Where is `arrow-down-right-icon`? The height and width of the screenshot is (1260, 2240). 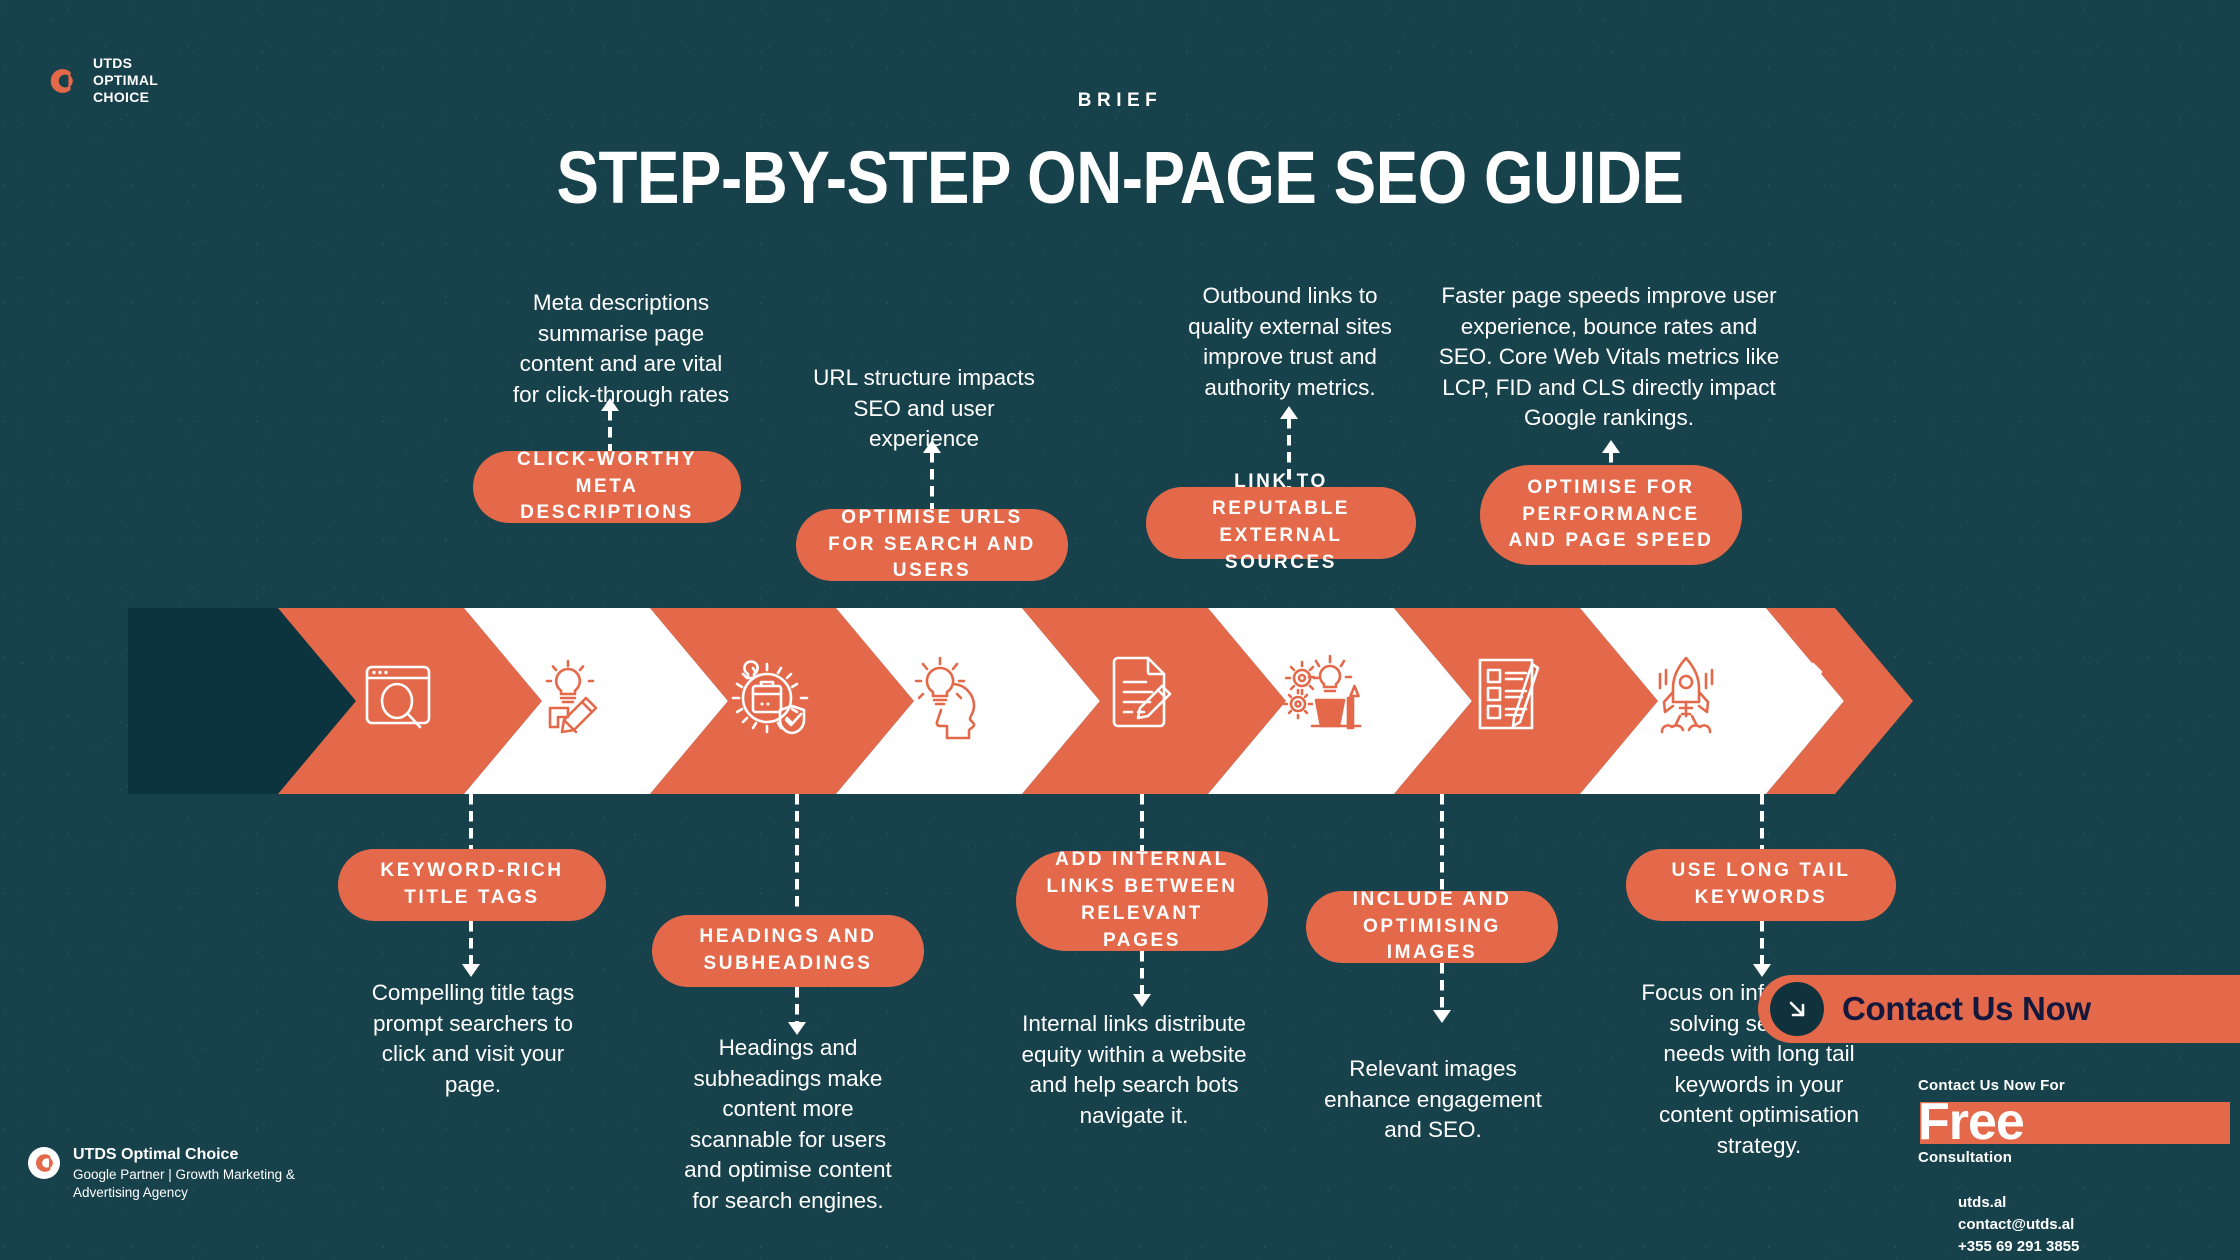
arrow-down-right-icon is located at coordinates (1797, 1009).